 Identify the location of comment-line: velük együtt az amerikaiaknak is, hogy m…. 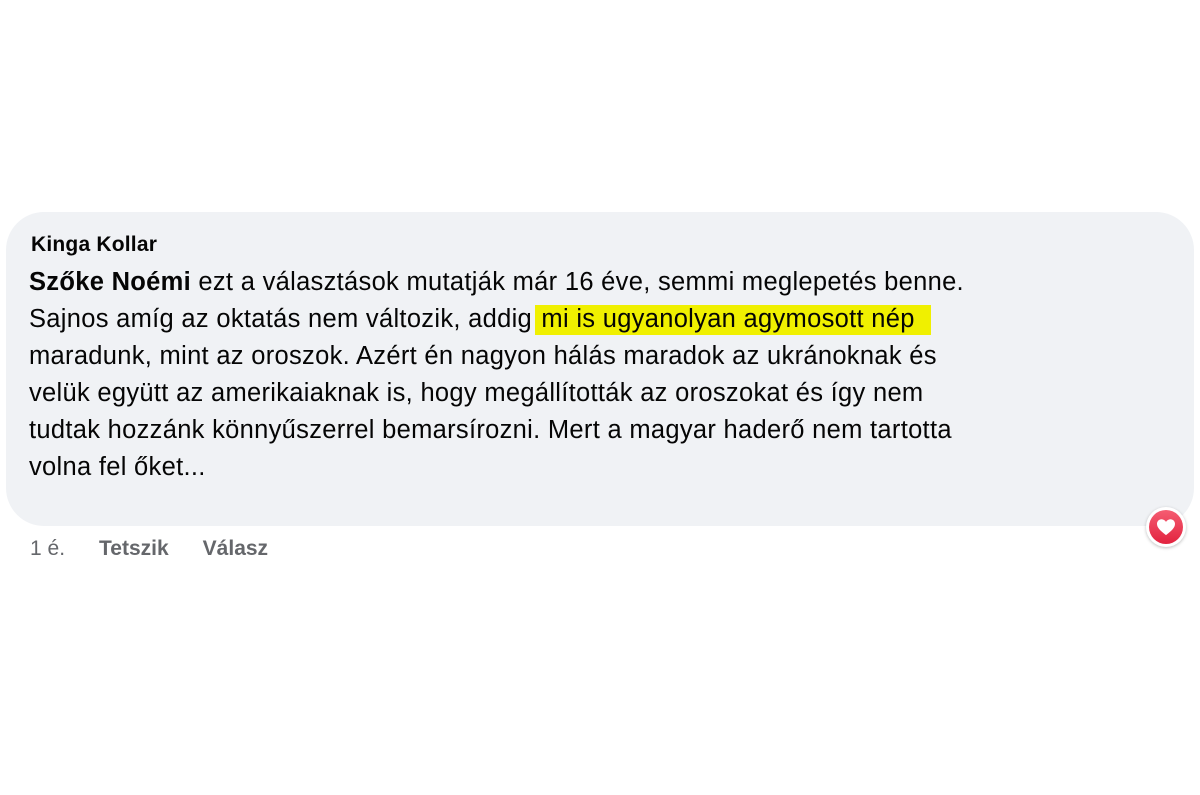
(476, 393).